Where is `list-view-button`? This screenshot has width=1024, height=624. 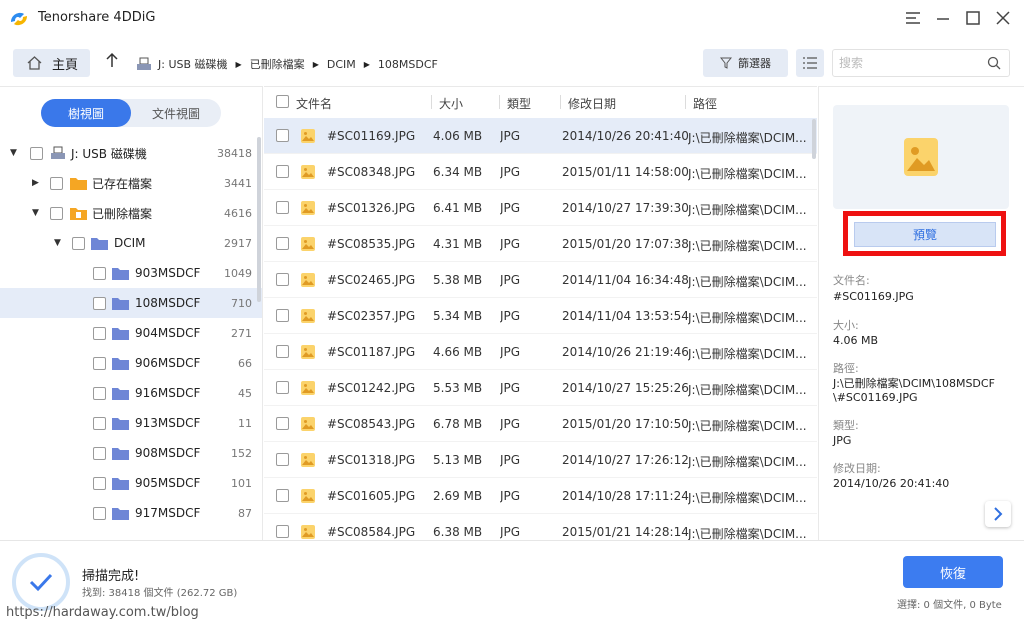 list-view-button is located at coordinates (810, 63).